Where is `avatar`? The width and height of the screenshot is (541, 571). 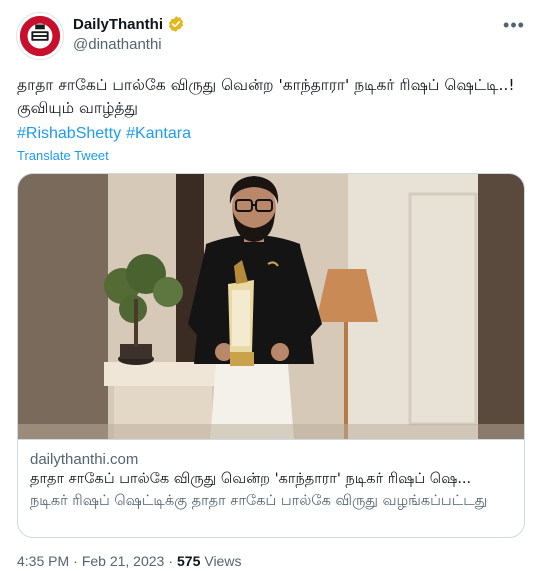 avatar is located at coordinates (40, 36).